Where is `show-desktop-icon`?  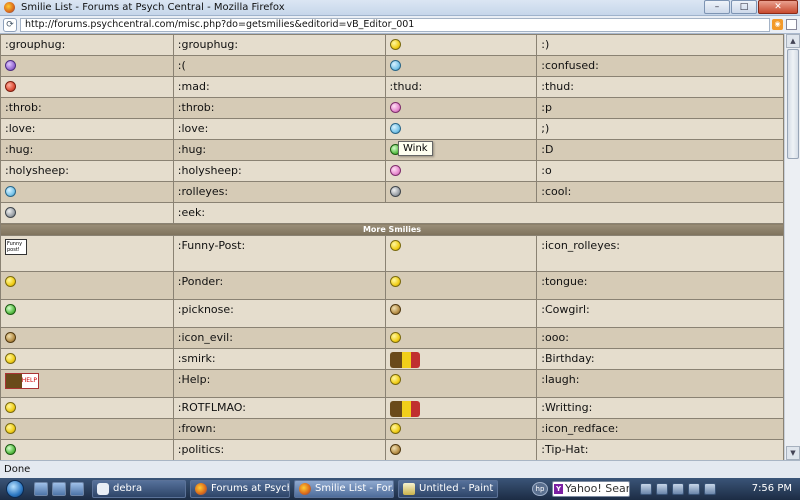
show-desktop-icon is located at coordinates (41, 489).